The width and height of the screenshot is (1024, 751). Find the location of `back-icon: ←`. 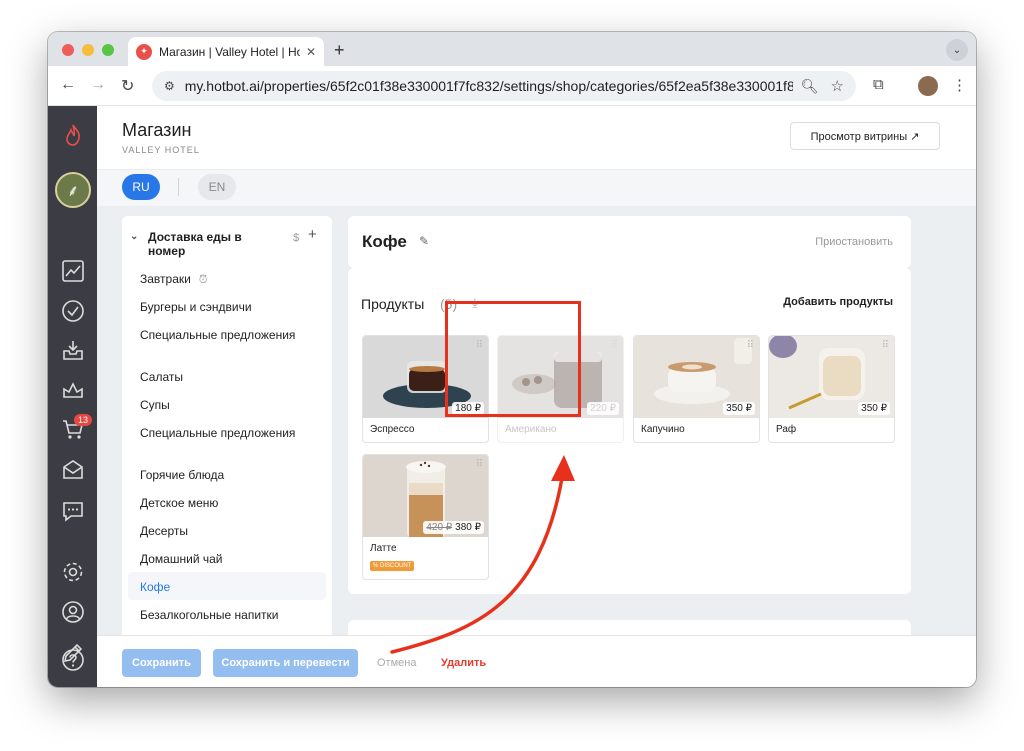

back-icon: ← is located at coordinates (68, 85).